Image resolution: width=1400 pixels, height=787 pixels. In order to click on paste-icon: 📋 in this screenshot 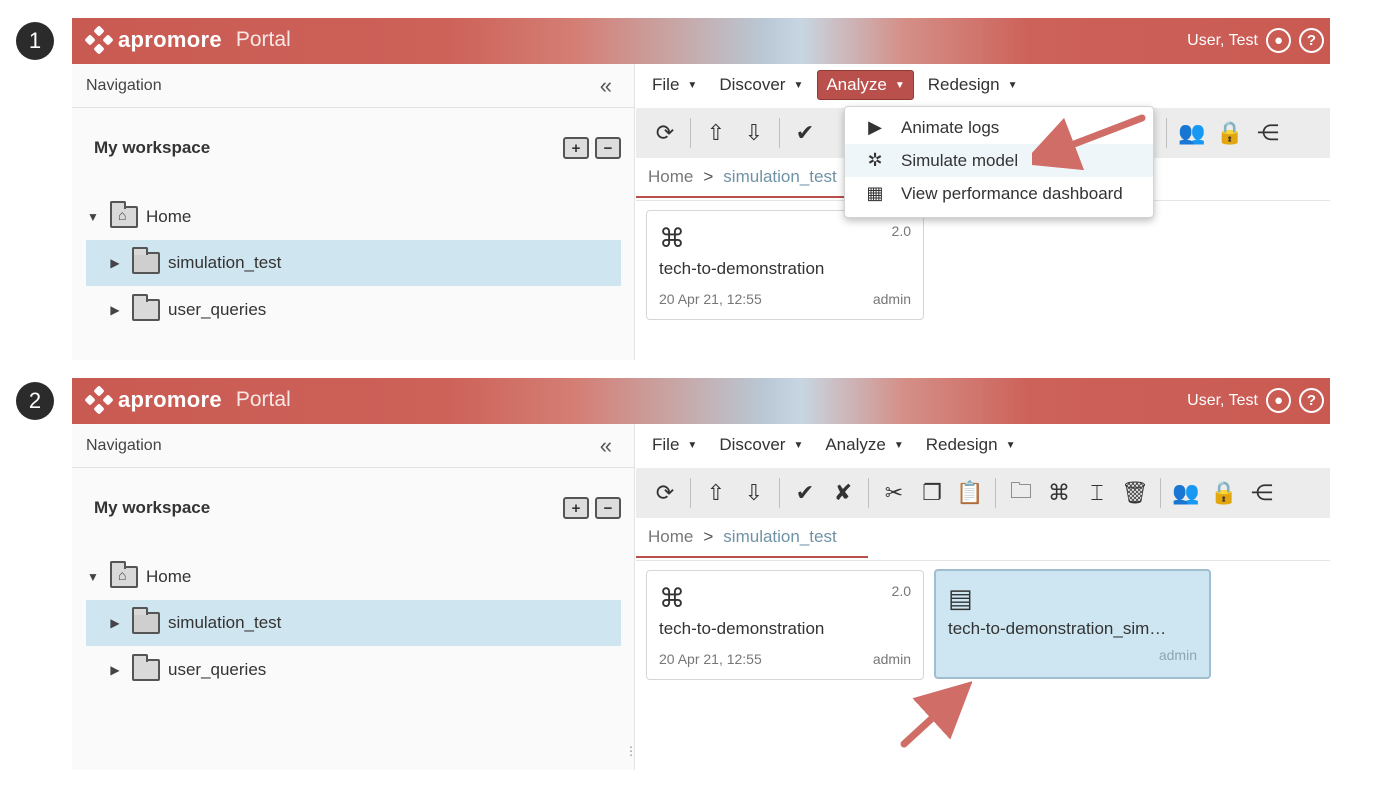, I will do `click(970, 493)`.